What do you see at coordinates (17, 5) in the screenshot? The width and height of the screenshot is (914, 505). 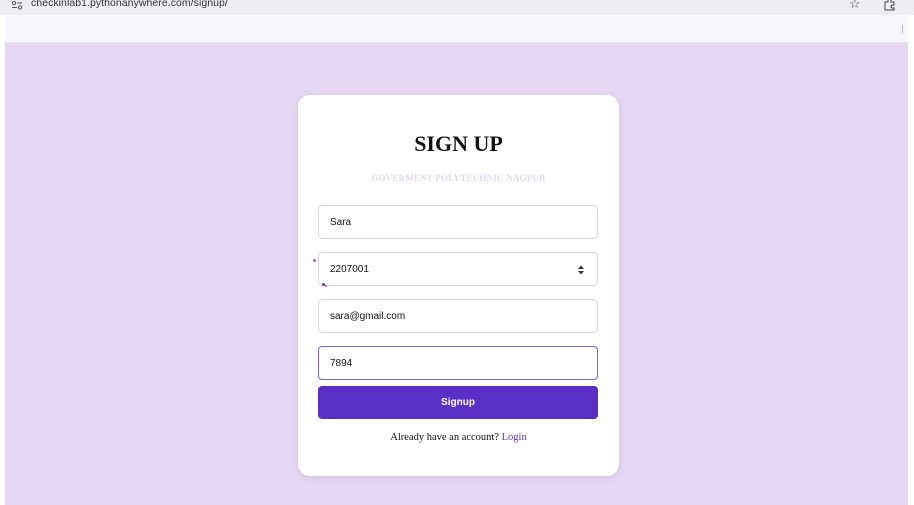 I see `site-settings-icon` at bounding box center [17, 5].